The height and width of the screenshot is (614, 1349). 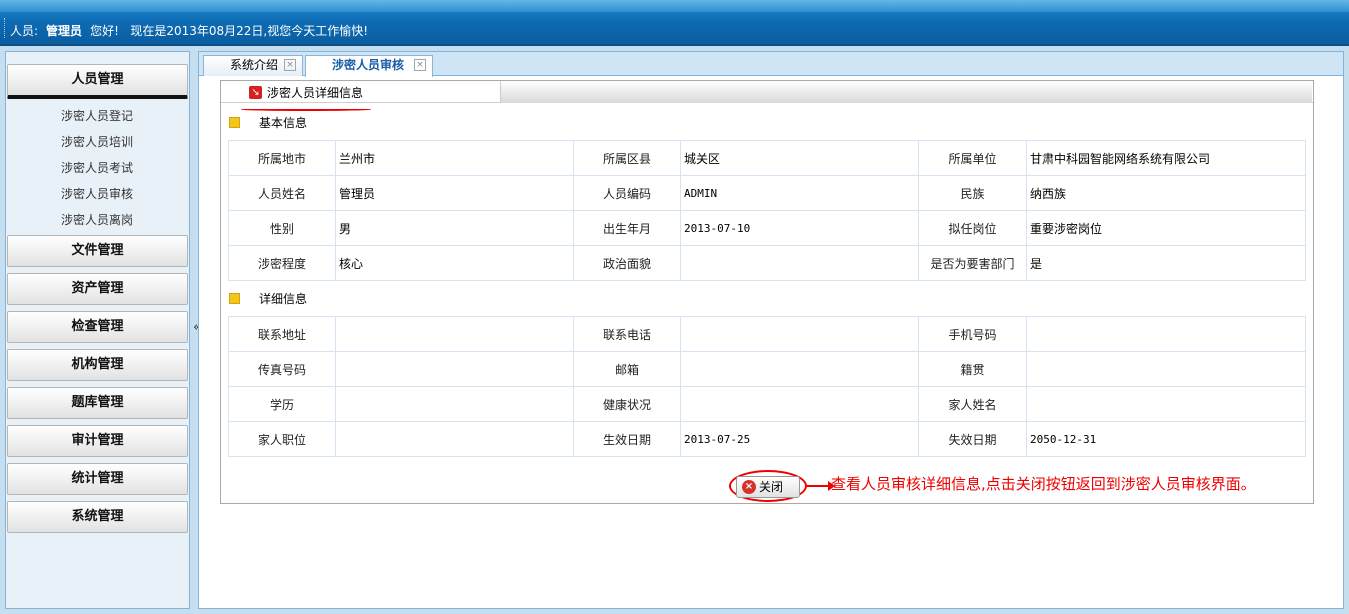 I want to click on user-name: 管理员, so click(x=64, y=31).